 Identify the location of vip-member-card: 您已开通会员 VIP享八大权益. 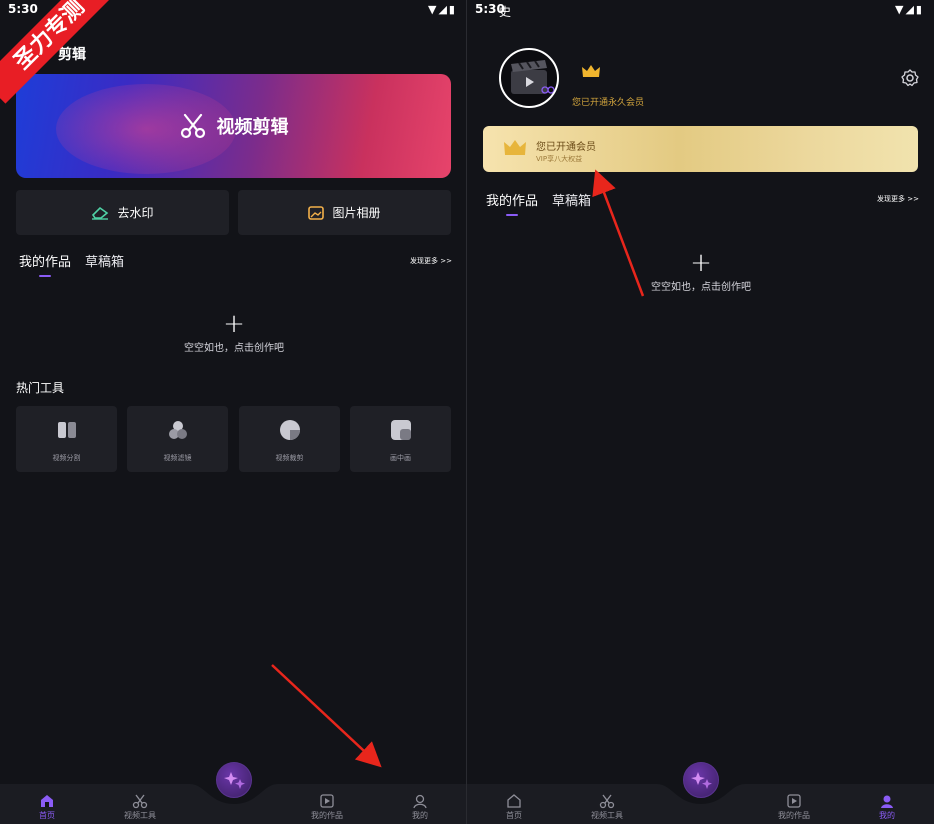
(700, 149).